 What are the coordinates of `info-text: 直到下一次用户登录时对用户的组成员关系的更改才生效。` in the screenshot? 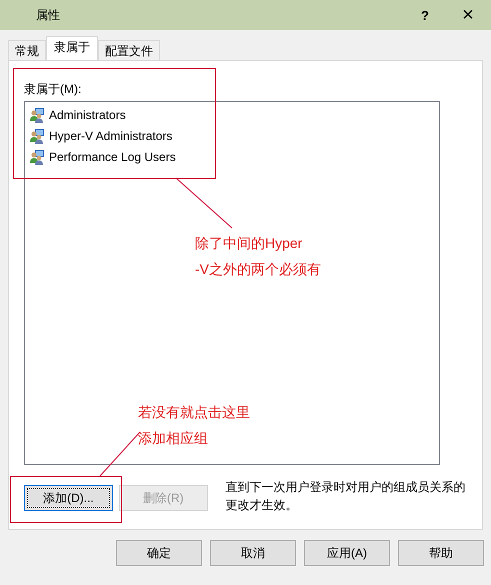 It's located at (346, 496).